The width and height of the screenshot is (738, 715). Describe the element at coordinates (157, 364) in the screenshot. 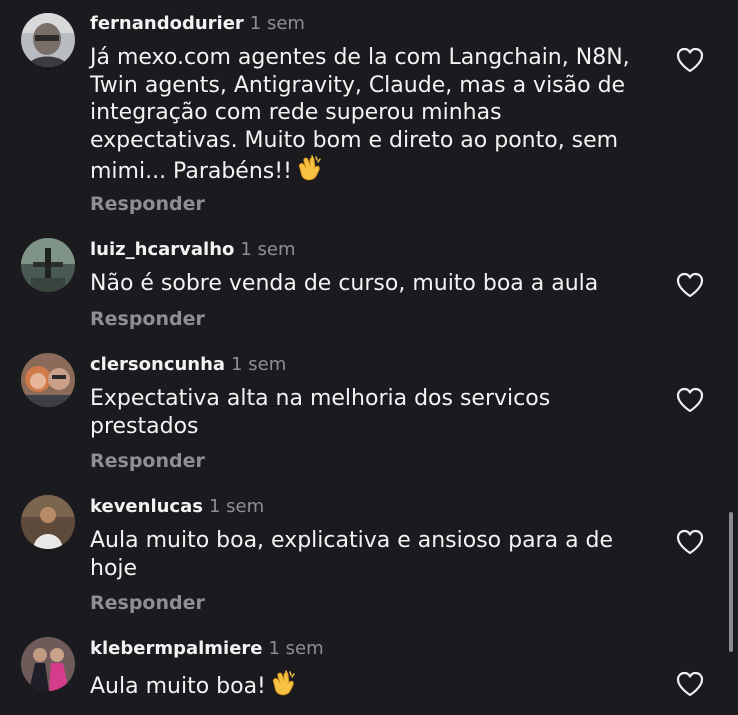

I see `username: clersoncunha` at that location.